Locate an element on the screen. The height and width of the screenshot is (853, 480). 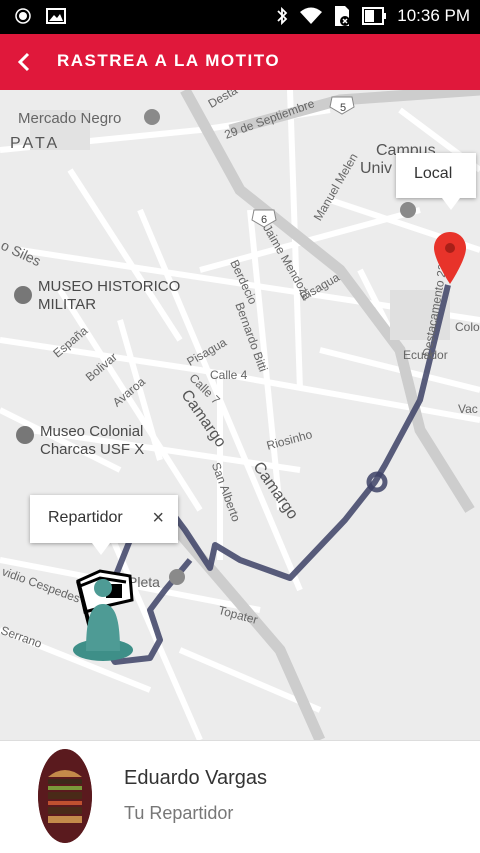
burger-image-icon is located at coordinates (65, 796).